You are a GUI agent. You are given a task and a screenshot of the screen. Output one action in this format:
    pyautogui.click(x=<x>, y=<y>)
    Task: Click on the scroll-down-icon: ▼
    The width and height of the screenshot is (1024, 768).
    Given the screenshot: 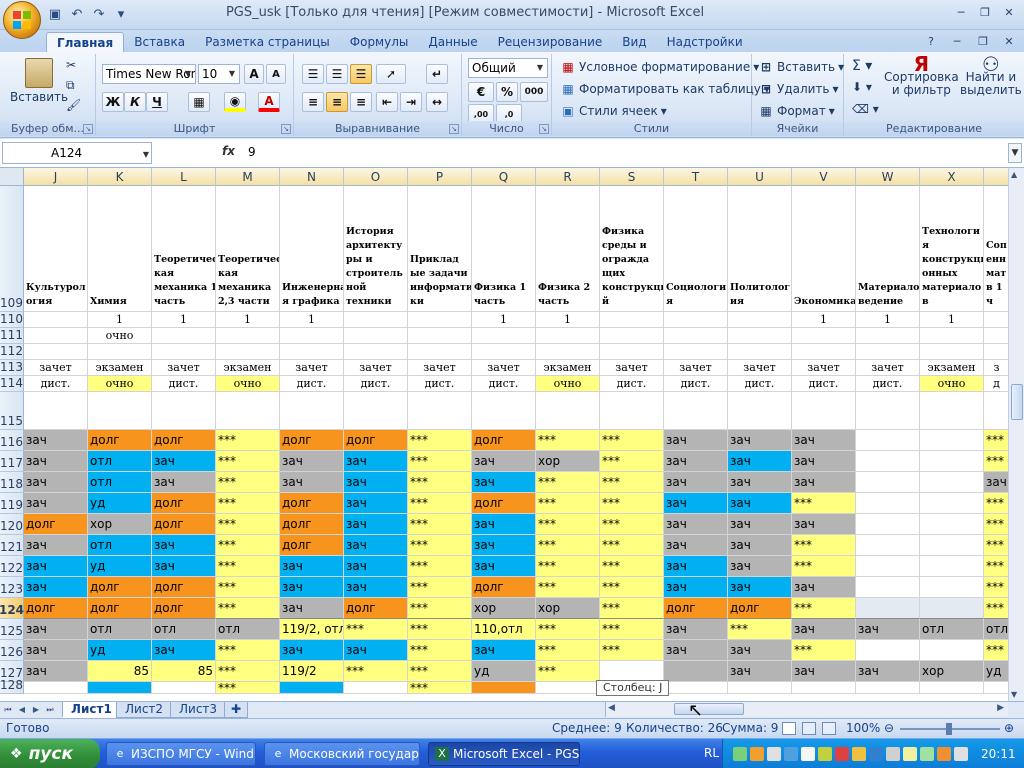 What is the action you would take?
    pyautogui.click(x=1014, y=694)
    